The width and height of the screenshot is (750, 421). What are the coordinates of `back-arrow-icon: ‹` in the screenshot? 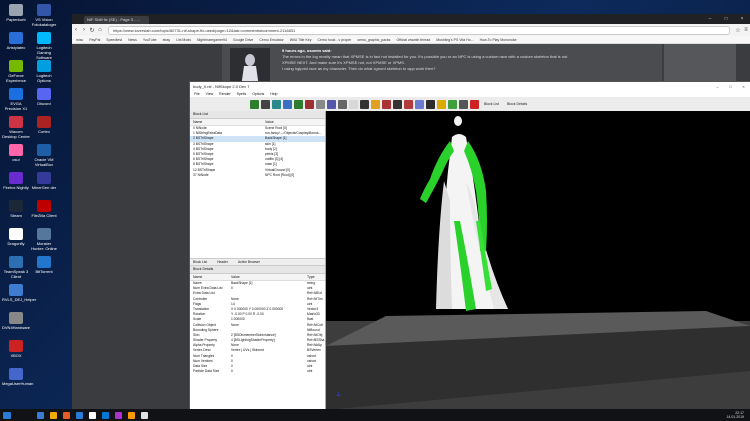 It's located at (76, 30).